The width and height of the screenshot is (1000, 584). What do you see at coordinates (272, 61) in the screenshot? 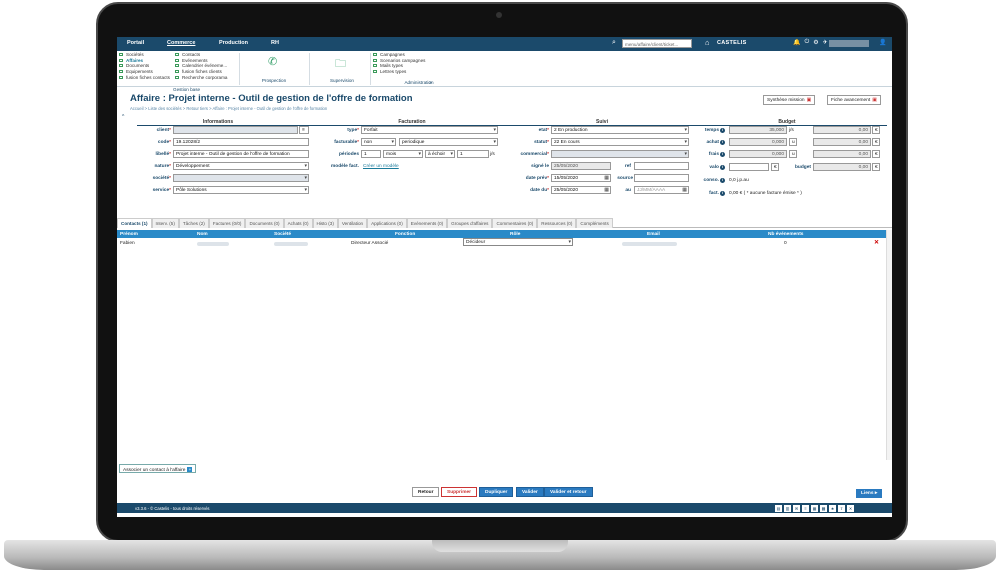
I see `phone-icon: ✆` at bounding box center [272, 61].